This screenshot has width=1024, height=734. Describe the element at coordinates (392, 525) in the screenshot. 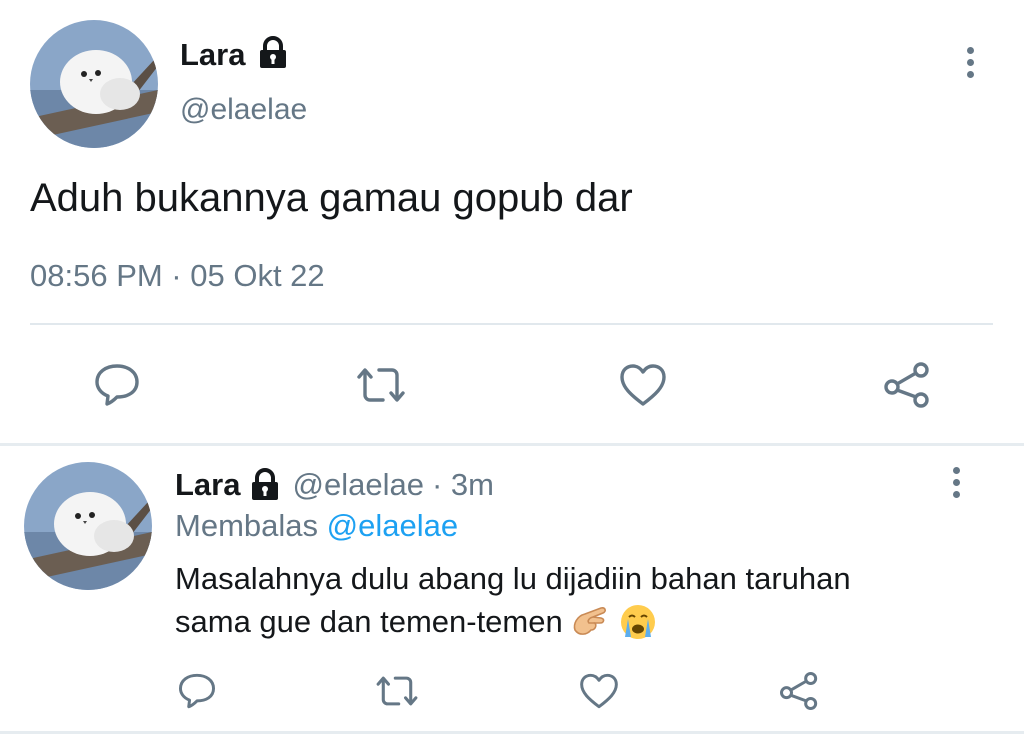

I see `replying-to-handle: @elaelae` at that location.